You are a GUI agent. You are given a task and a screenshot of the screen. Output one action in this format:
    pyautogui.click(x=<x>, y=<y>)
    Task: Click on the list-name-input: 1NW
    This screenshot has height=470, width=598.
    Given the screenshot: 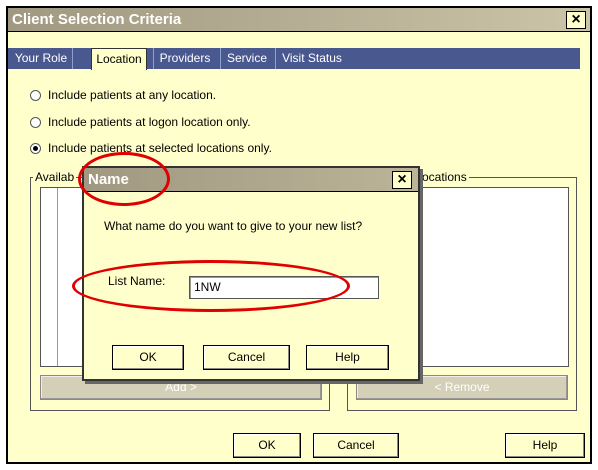 What is the action you would take?
    pyautogui.click(x=284, y=287)
    